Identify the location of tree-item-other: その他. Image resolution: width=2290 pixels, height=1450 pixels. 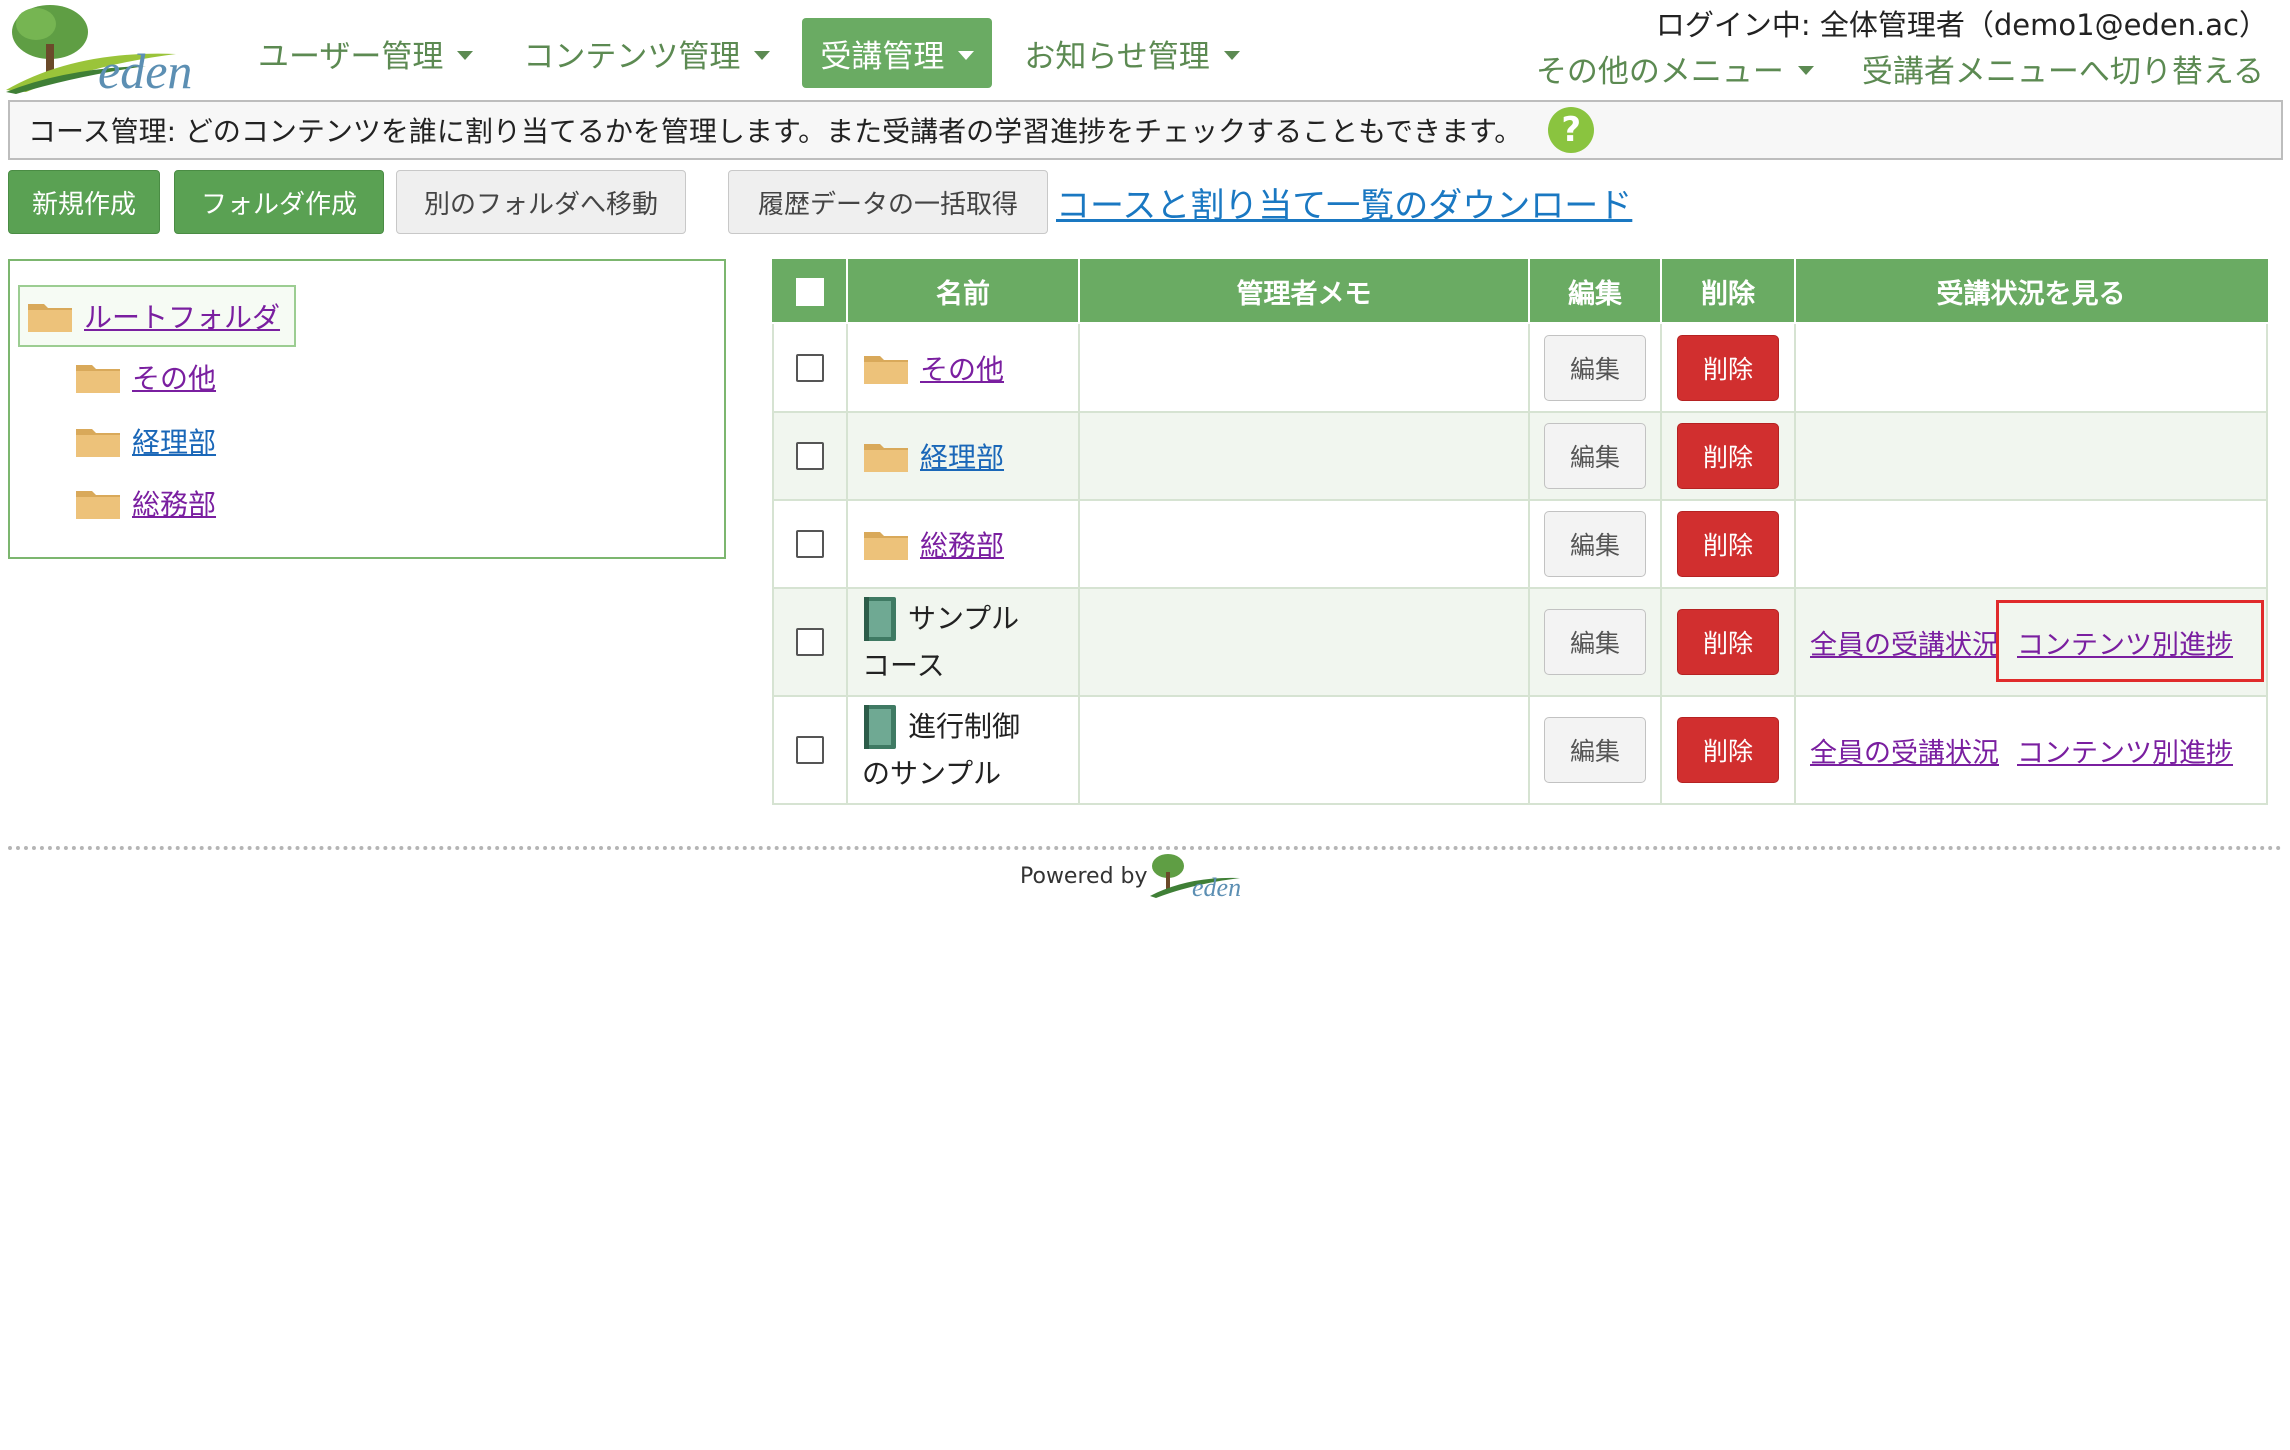
(145, 377).